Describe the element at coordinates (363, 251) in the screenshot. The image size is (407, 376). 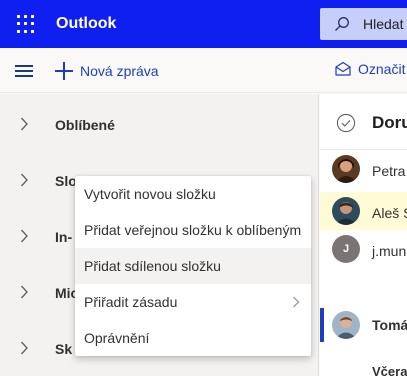
I see `list-item: J j.mun` at that location.